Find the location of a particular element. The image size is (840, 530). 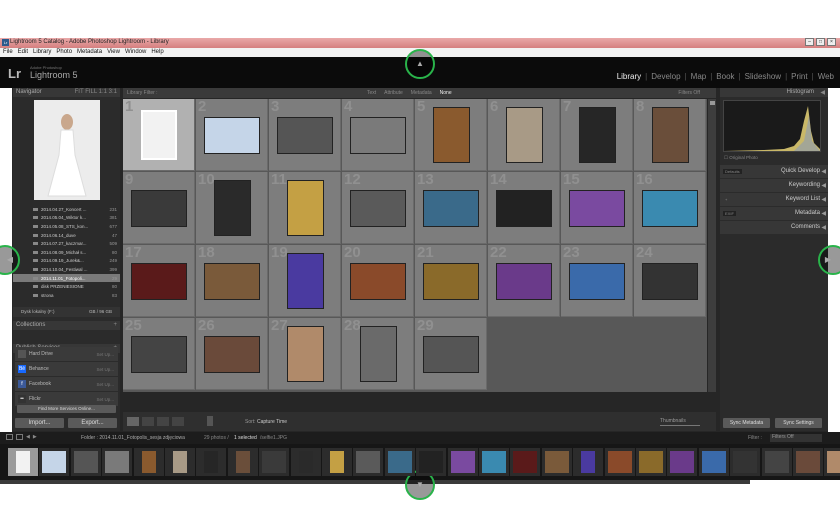

filmstrip-scrollbar is located at coordinates (375, 482).